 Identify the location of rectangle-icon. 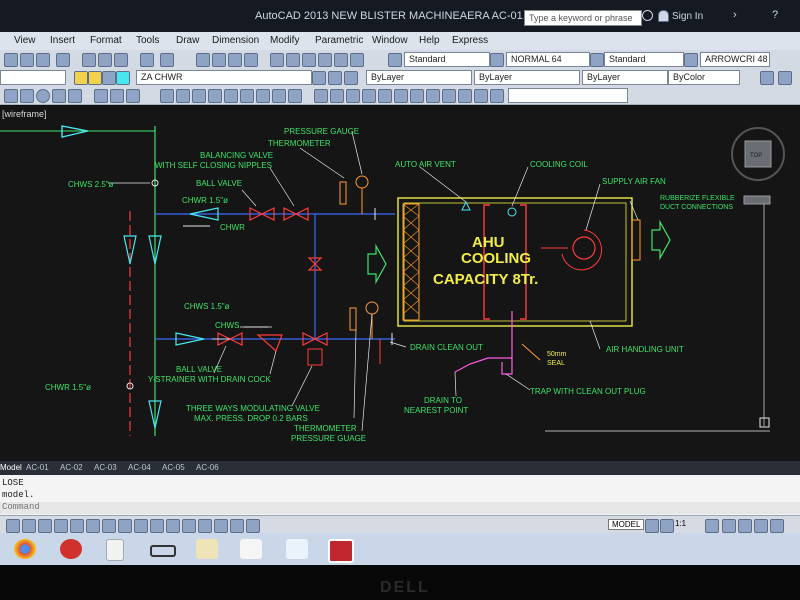
(75, 96).